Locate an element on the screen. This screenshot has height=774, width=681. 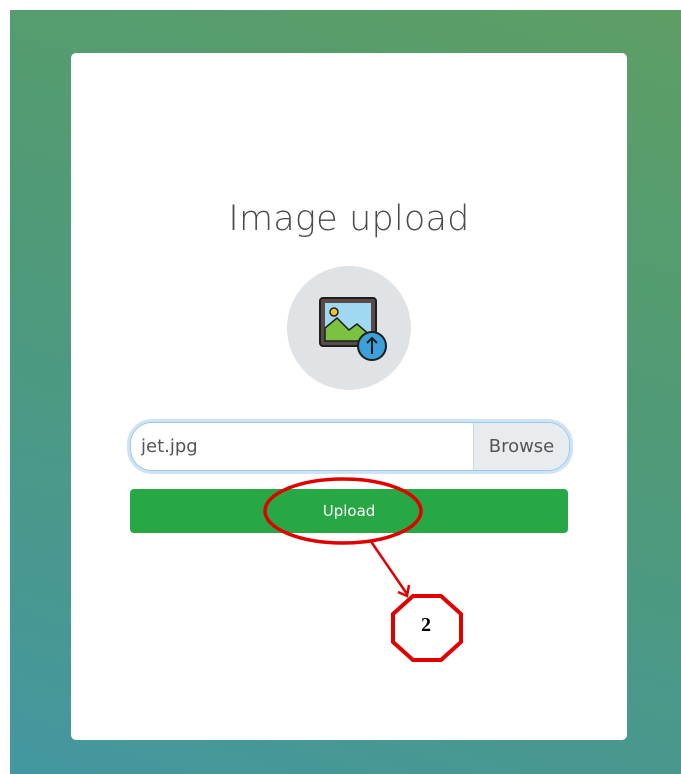
step-number-label: 2 is located at coordinates (426, 625).